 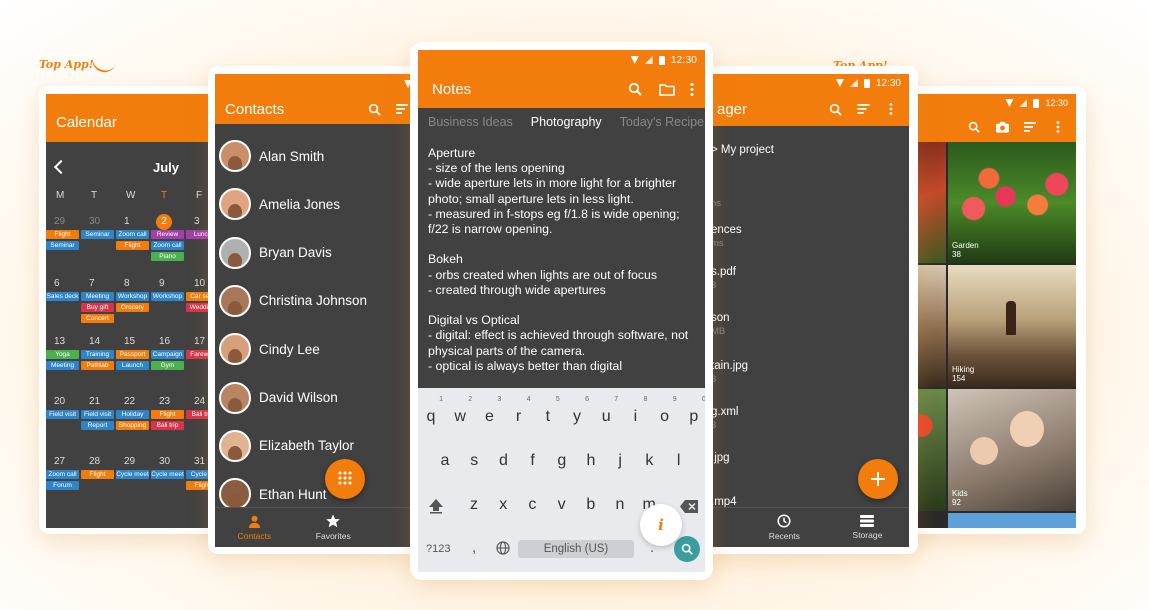 I want to click on calendar-event: Campaign, so click(x=167, y=354).